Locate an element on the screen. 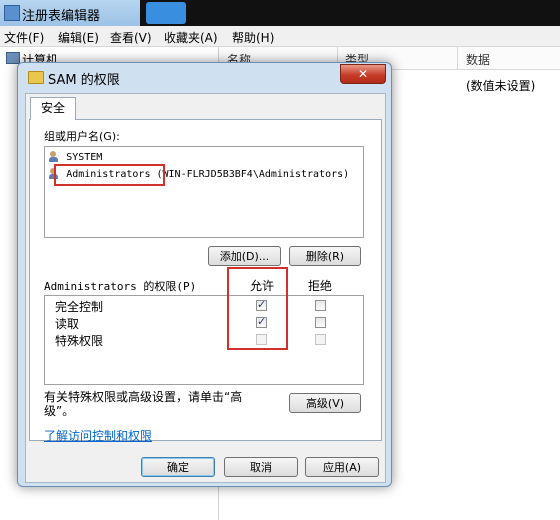 The image size is (560, 520). perm-name-read: 读取 is located at coordinates (67, 324).